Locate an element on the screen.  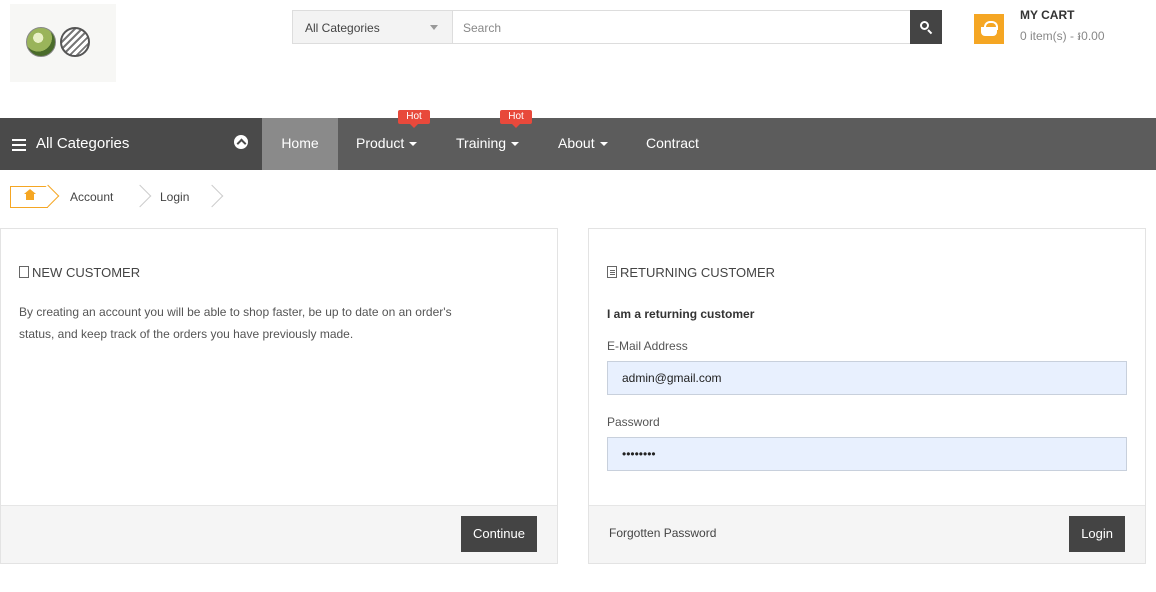
nav-item-training: Hot Training is located at coordinates (498, 140).